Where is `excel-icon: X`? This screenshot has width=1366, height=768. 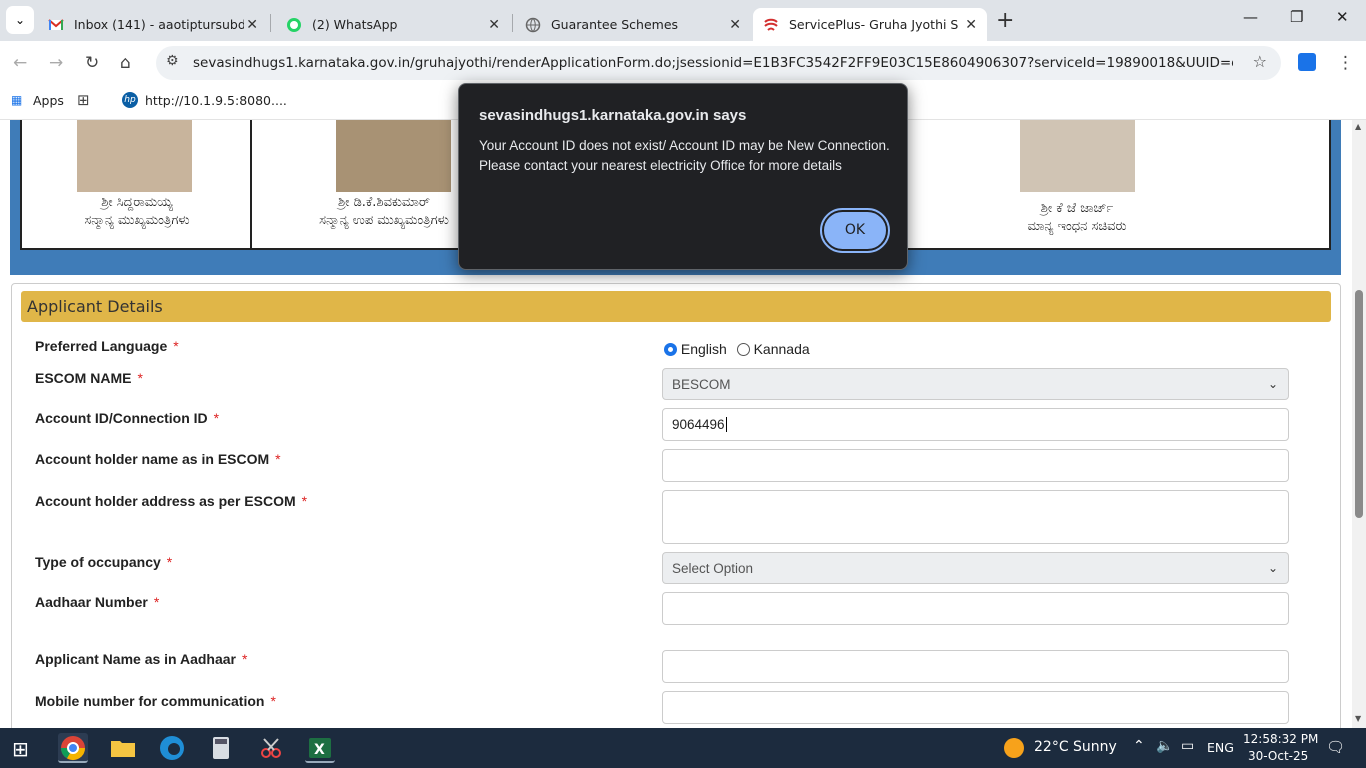 excel-icon: X is located at coordinates (320, 748).